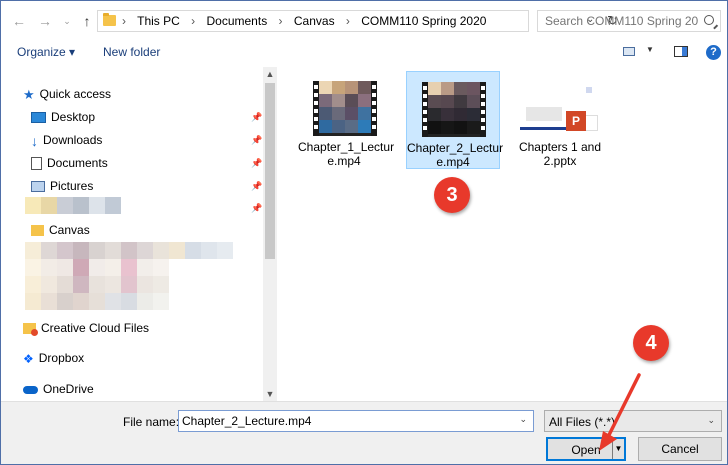  Describe the element at coordinates (618, 21) in the screenshot. I see `search-input` at that location.